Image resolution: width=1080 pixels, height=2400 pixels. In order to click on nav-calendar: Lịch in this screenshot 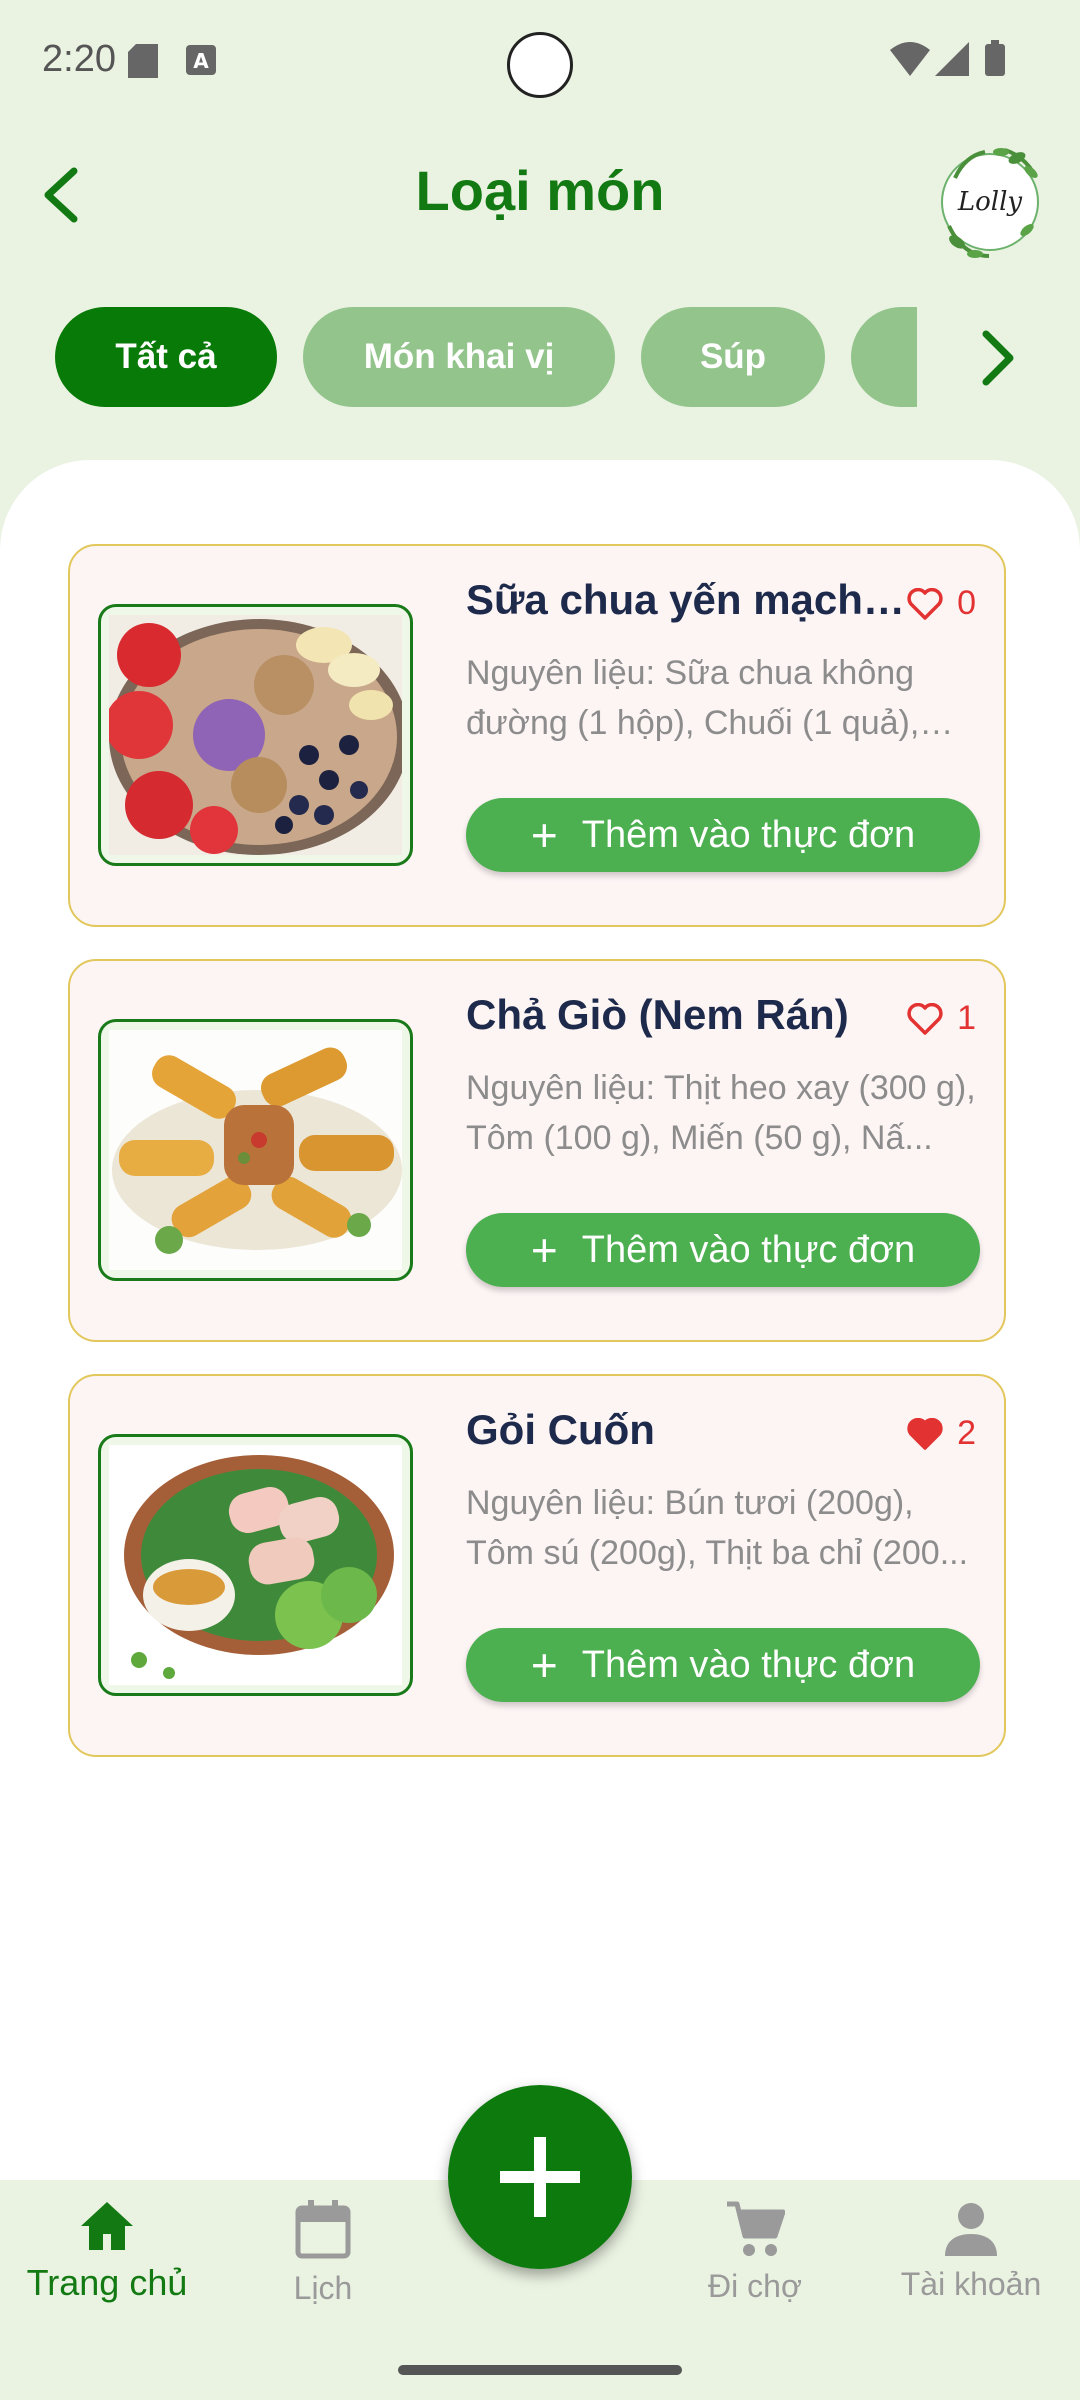, I will do `click(323, 2270)`.